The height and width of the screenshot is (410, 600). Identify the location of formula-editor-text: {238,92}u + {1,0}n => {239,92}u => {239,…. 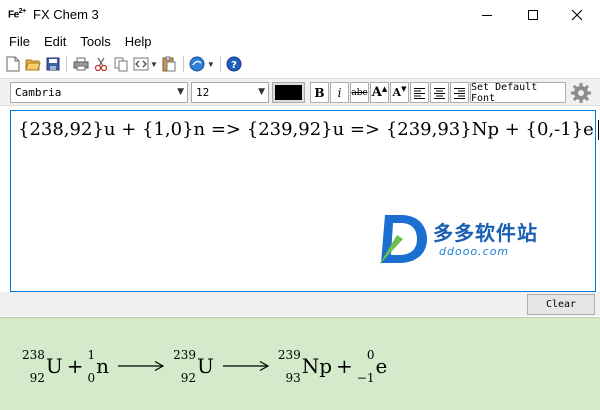
(308, 129).